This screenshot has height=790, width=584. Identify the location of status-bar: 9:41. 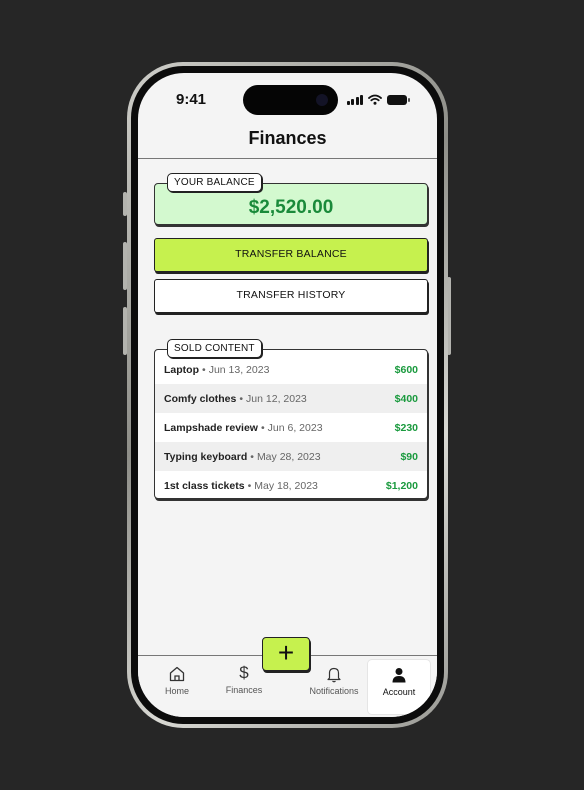
(287, 96).